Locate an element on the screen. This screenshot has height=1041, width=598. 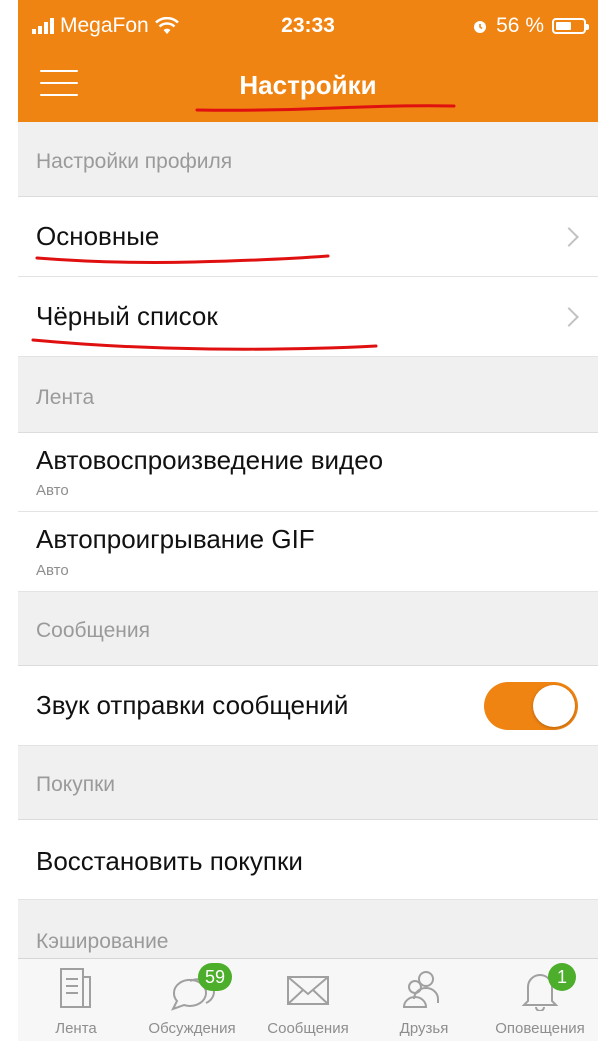
tab-friends: Друзья is located at coordinates (424, 1000).